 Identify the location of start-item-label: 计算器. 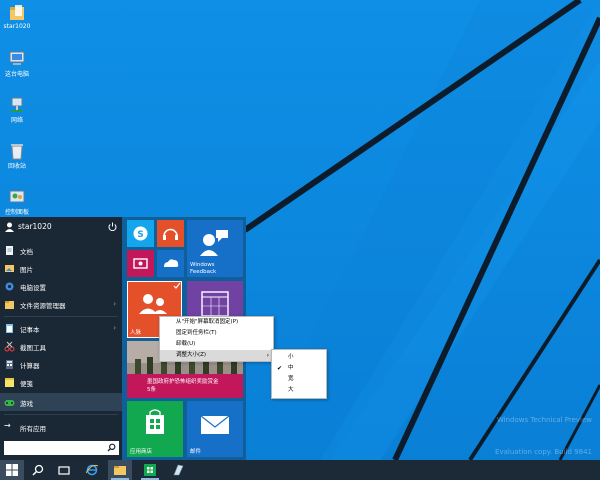
(30, 366).